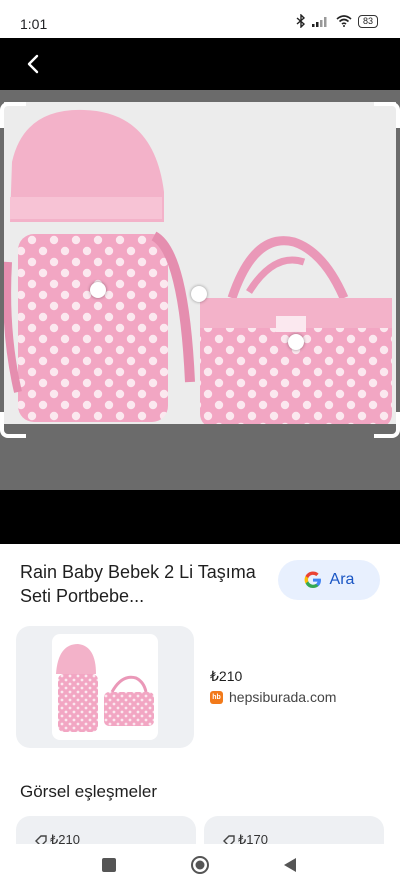 The image size is (400, 888). I want to click on status-time: 1:01, so click(34, 24).